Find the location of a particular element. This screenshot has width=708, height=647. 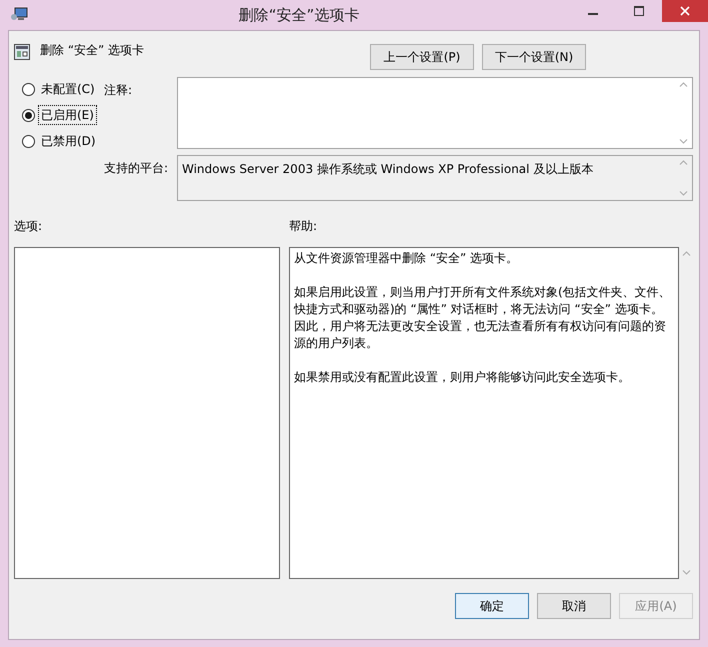

radio-label: 未配置(C) is located at coordinates (68, 89).